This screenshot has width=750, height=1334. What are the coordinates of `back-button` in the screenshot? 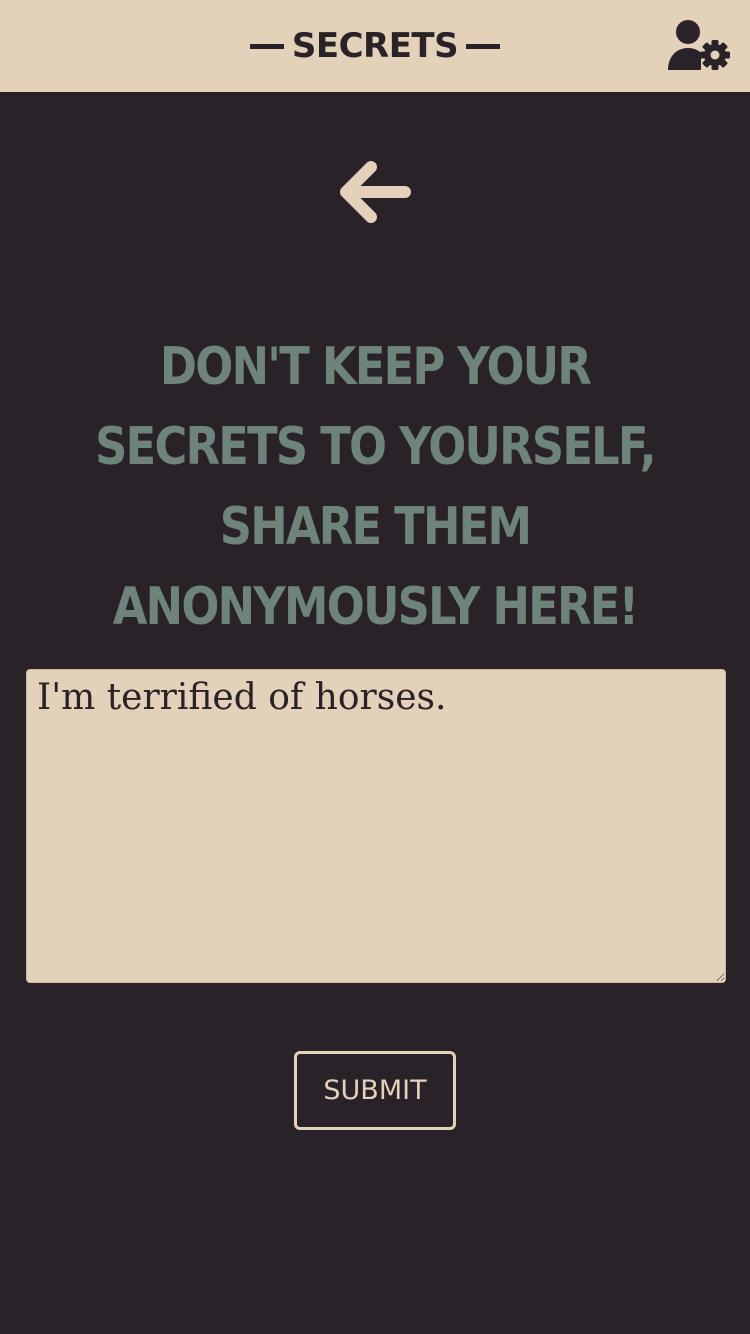 It's located at (375, 192).